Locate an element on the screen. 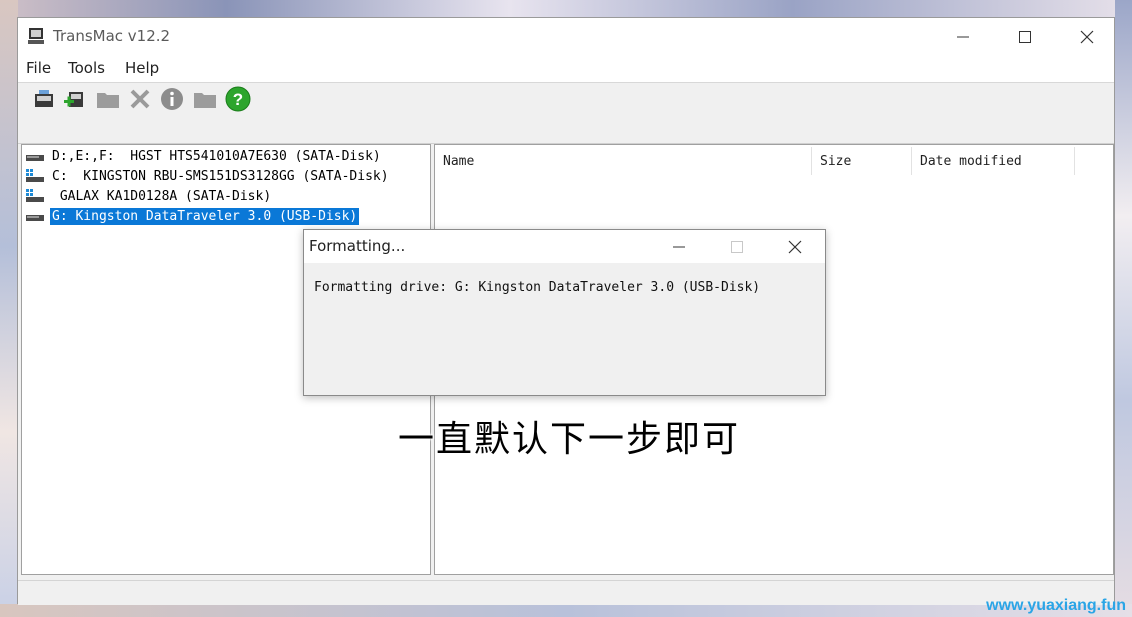  add-disk-image-button is located at coordinates (74, 99).